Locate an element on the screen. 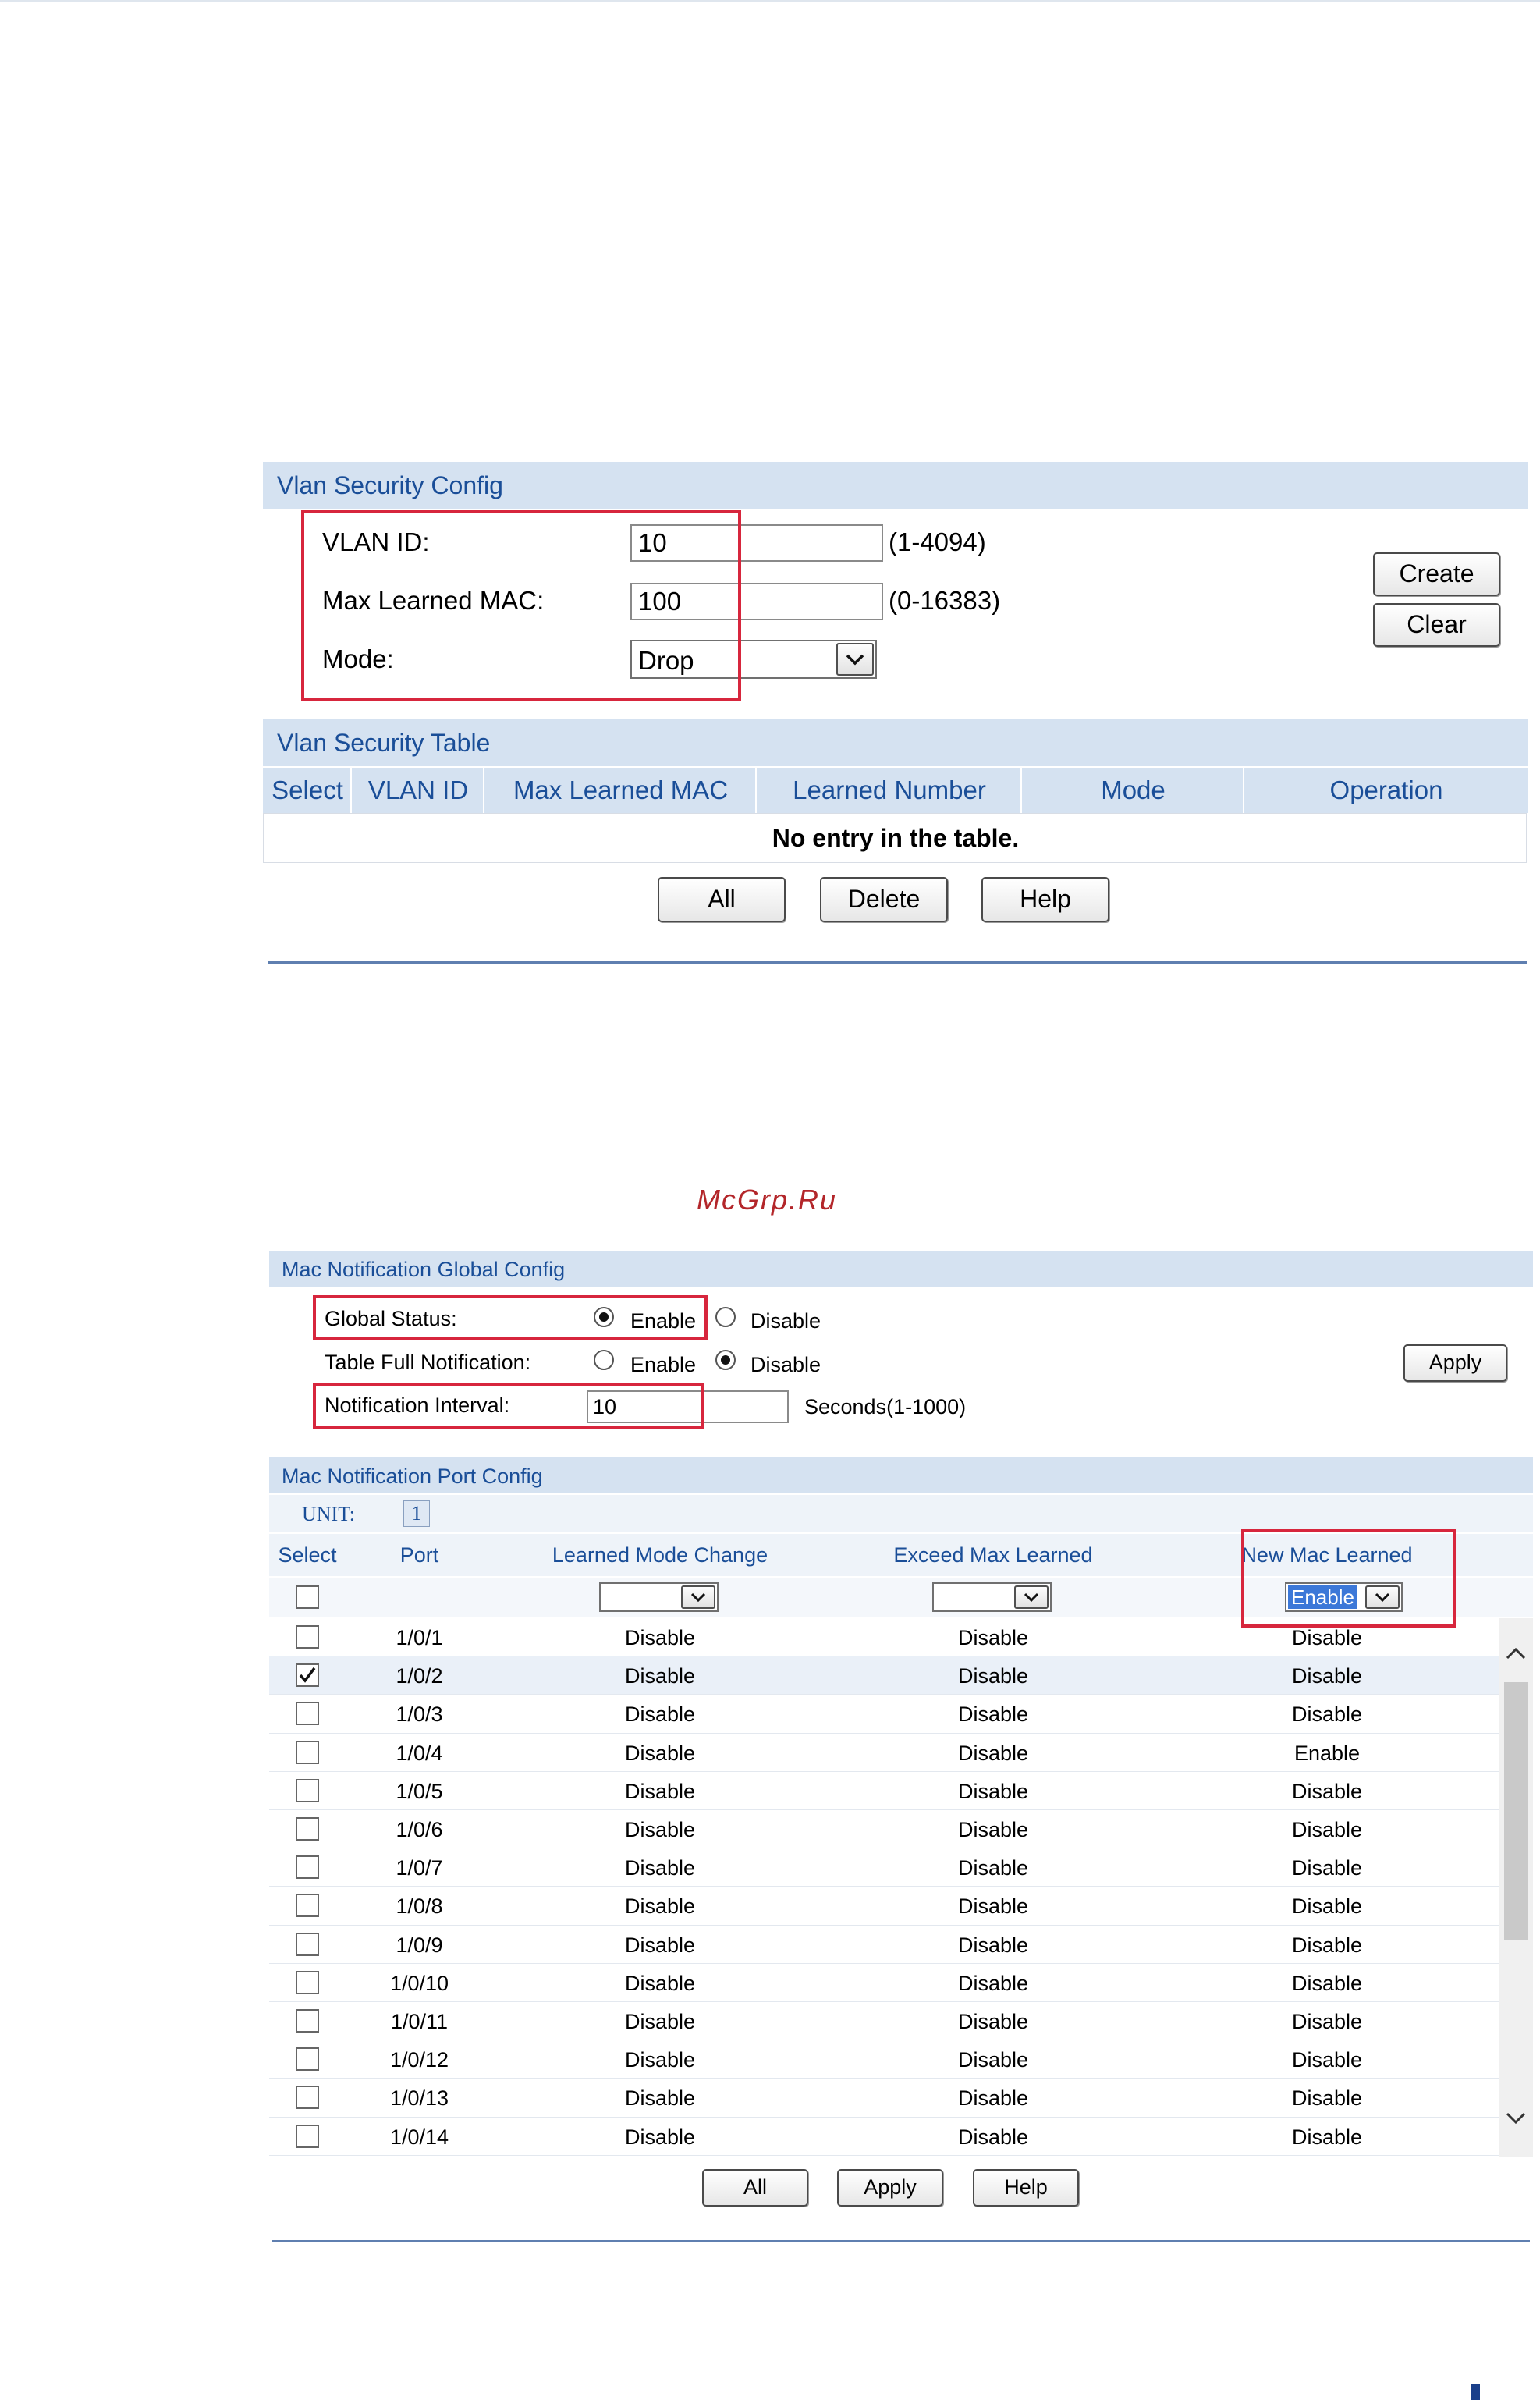  mac-notification-global-header: Mac Notification Global Config is located at coordinates (901, 1269).